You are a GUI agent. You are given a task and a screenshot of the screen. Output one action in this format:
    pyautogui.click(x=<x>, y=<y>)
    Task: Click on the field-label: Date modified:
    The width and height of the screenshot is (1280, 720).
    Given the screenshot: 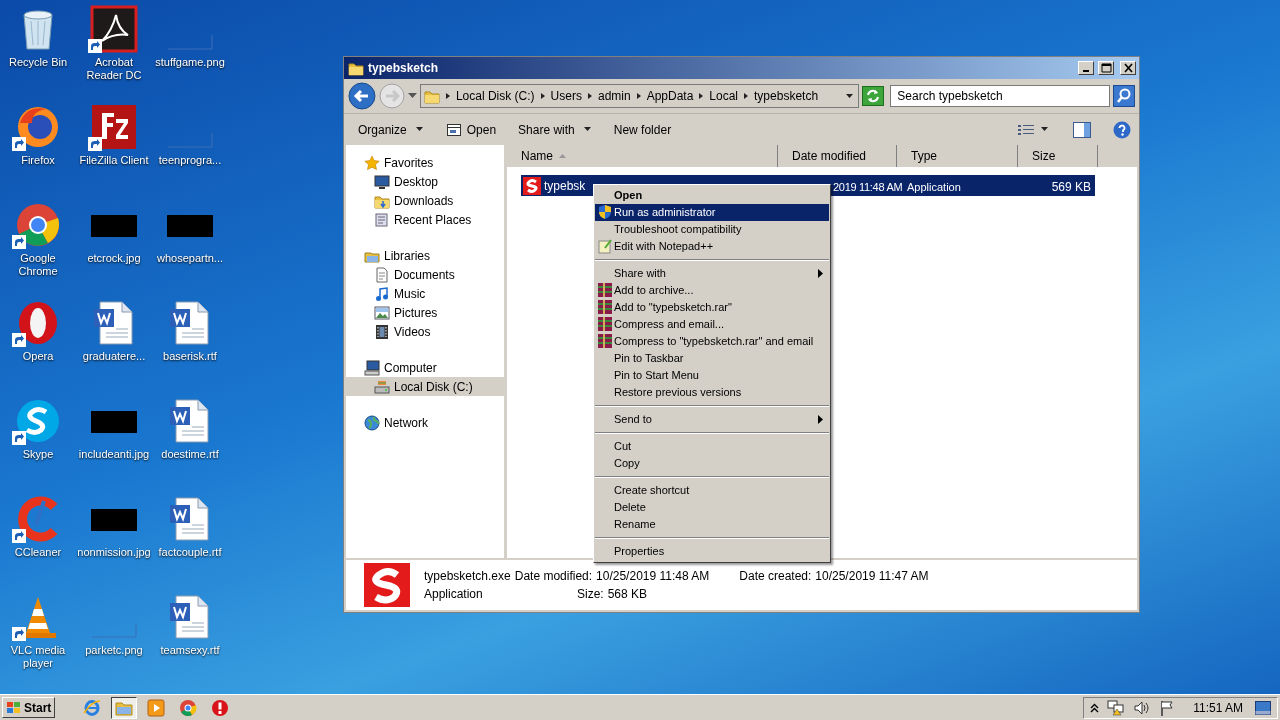 What is the action you would take?
    pyautogui.click(x=553, y=576)
    